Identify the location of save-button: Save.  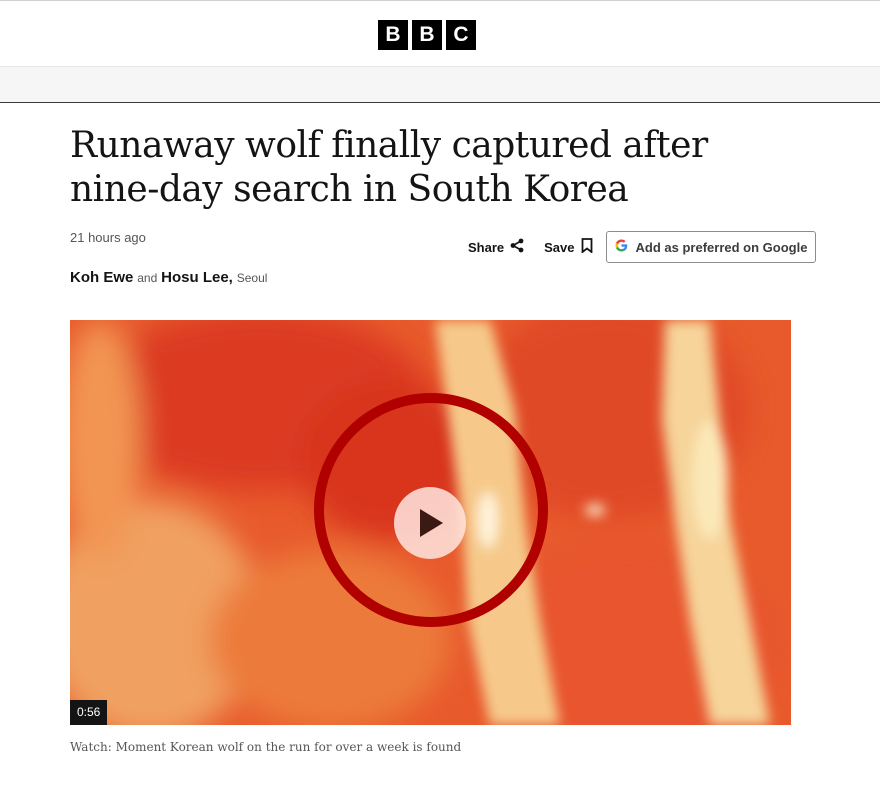
(568, 247).